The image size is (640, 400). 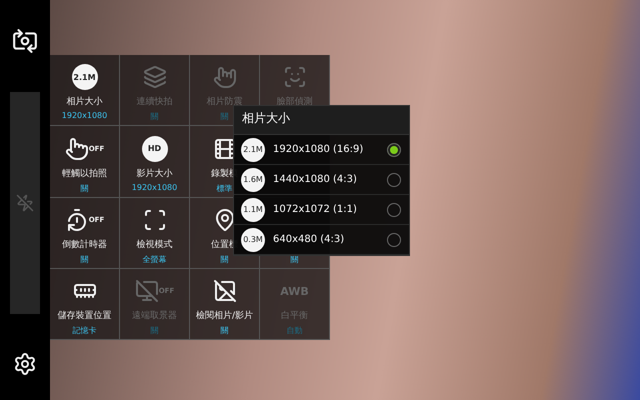 What do you see at coordinates (155, 149) in the screenshot?
I see `size-badge: HD` at bounding box center [155, 149].